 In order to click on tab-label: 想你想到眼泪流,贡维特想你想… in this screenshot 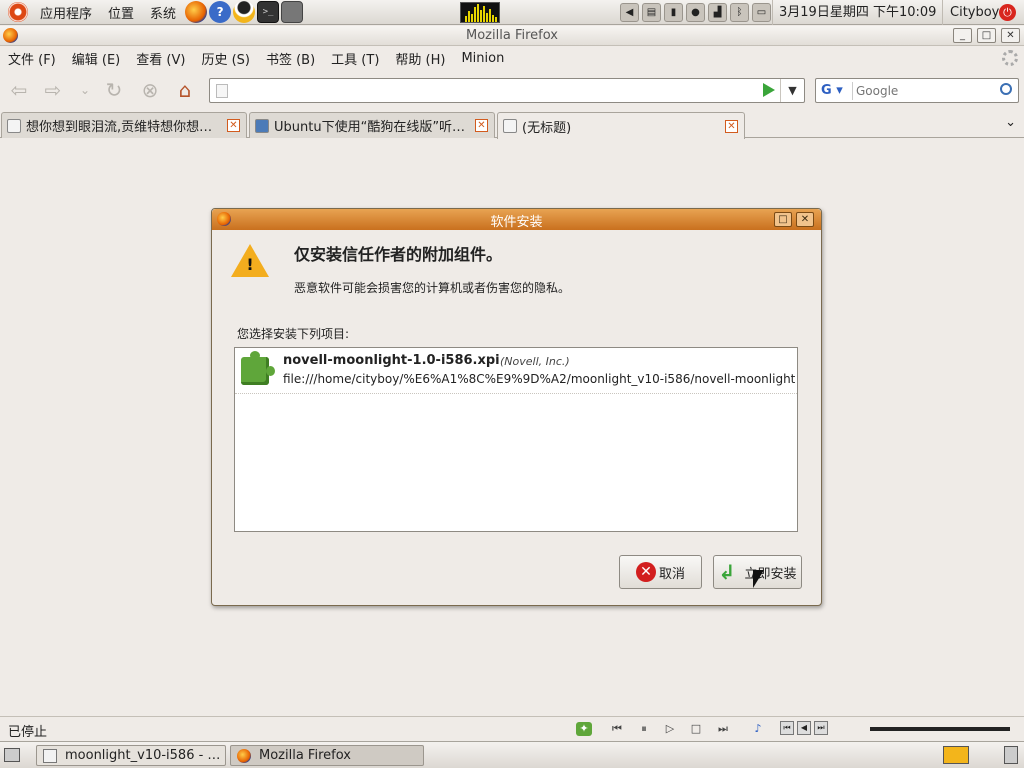, I will do `click(119, 127)`.